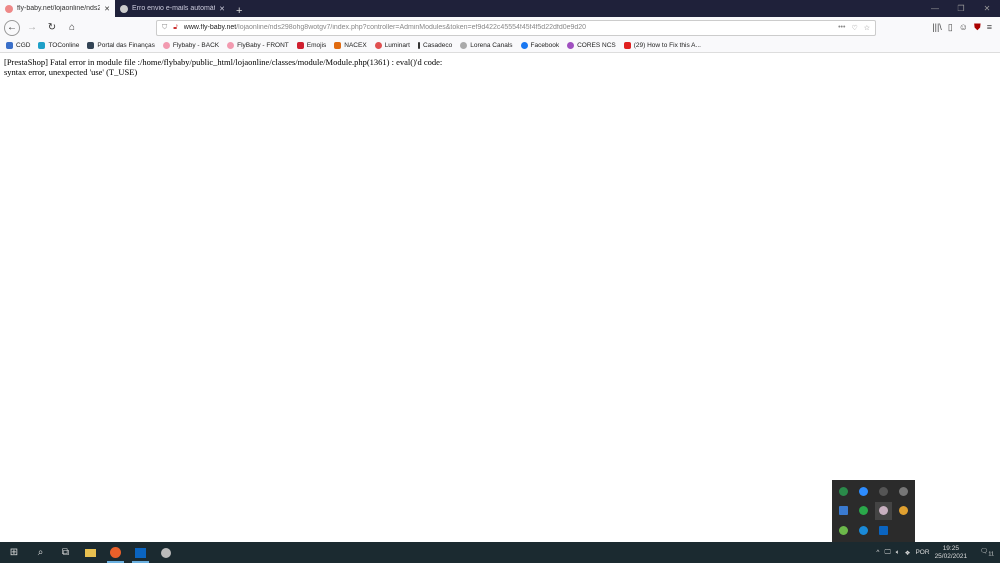 This screenshot has width=1000, height=563. Describe the element at coordinates (977, 27) in the screenshot. I see `ublock-icon: ⛊` at that location.